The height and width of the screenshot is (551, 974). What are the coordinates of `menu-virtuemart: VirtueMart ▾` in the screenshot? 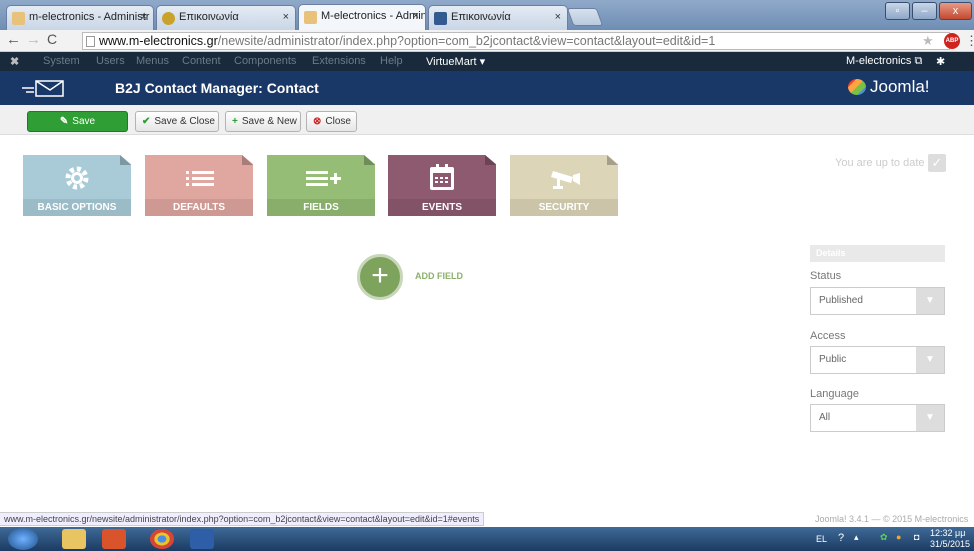 It's located at (455, 61).